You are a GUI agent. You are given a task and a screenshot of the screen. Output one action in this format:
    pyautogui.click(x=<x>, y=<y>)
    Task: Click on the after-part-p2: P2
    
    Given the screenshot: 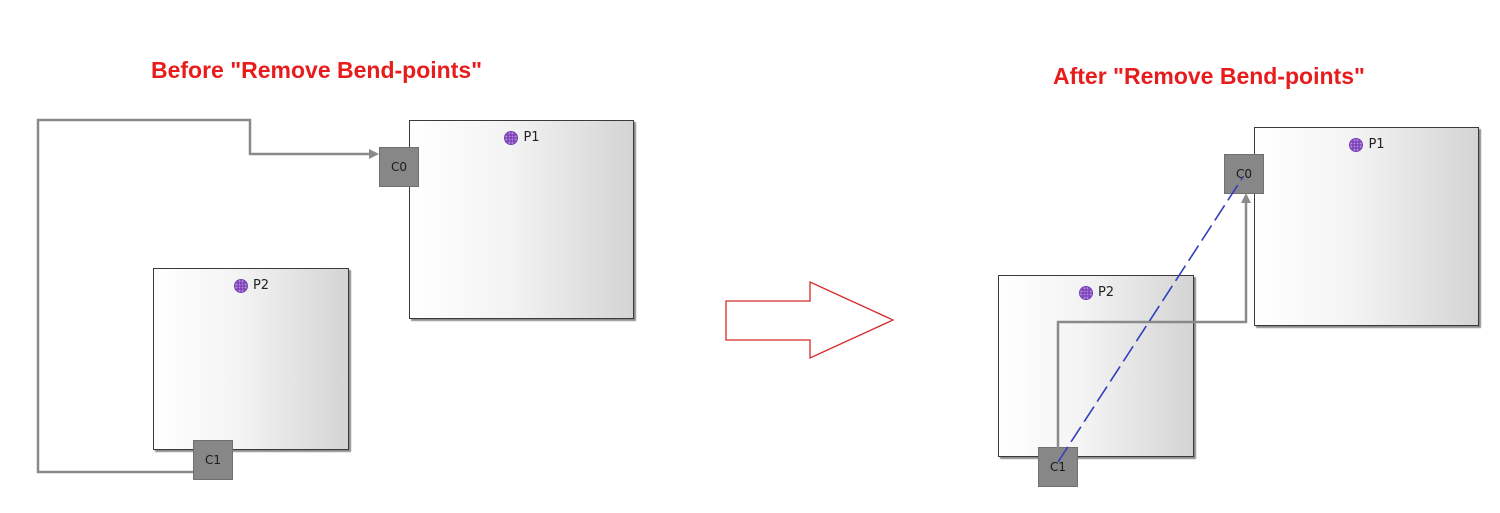 What is the action you would take?
    pyautogui.click(x=1096, y=366)
    